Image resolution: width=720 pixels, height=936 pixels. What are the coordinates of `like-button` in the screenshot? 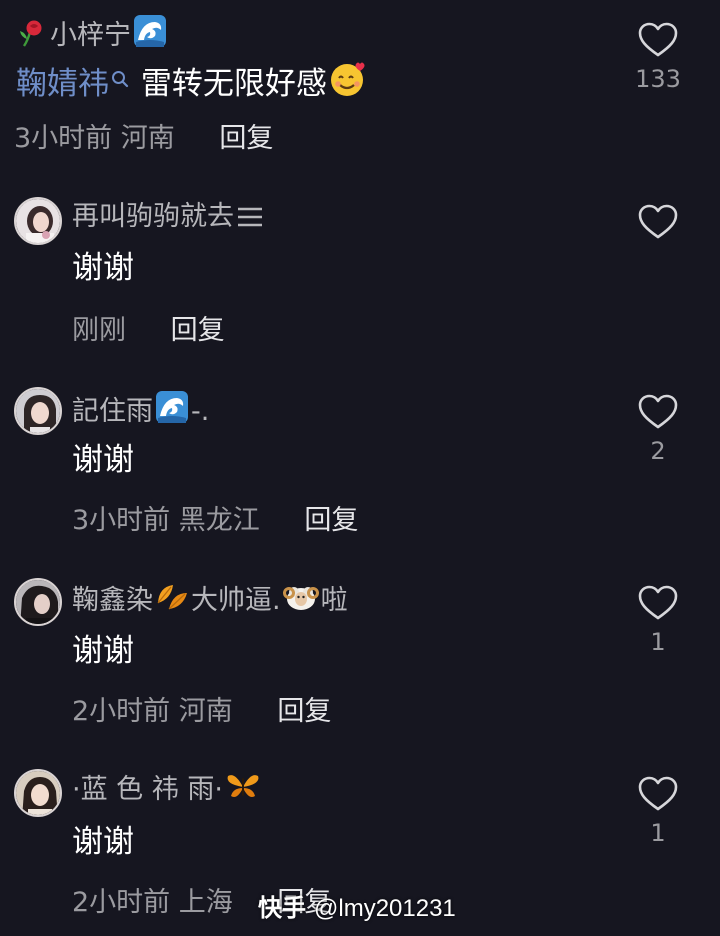 It's located at (658, 222).